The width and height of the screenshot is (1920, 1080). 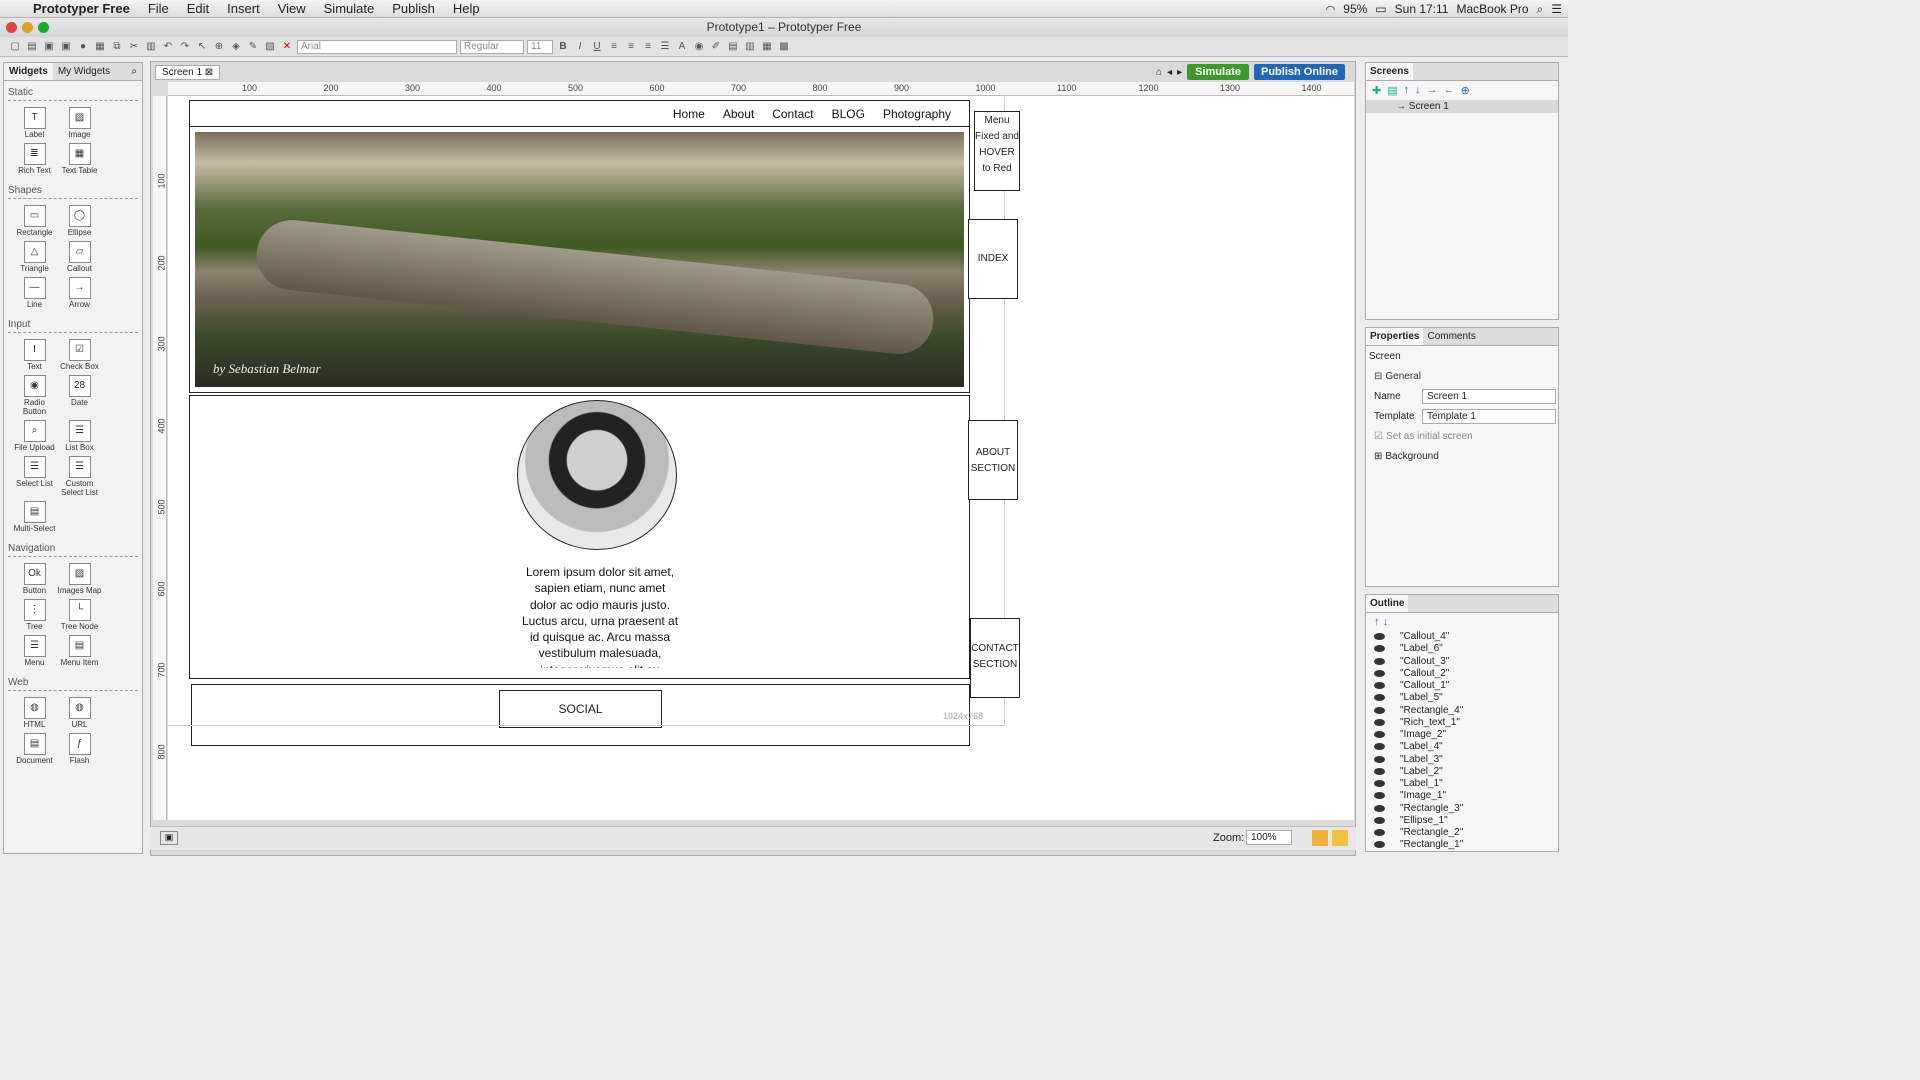 What do you see at coordinates (579, 259) in the screenshot?
I see `hero-frame: by Sebastian Belmar` at bounding box center [579, 259].